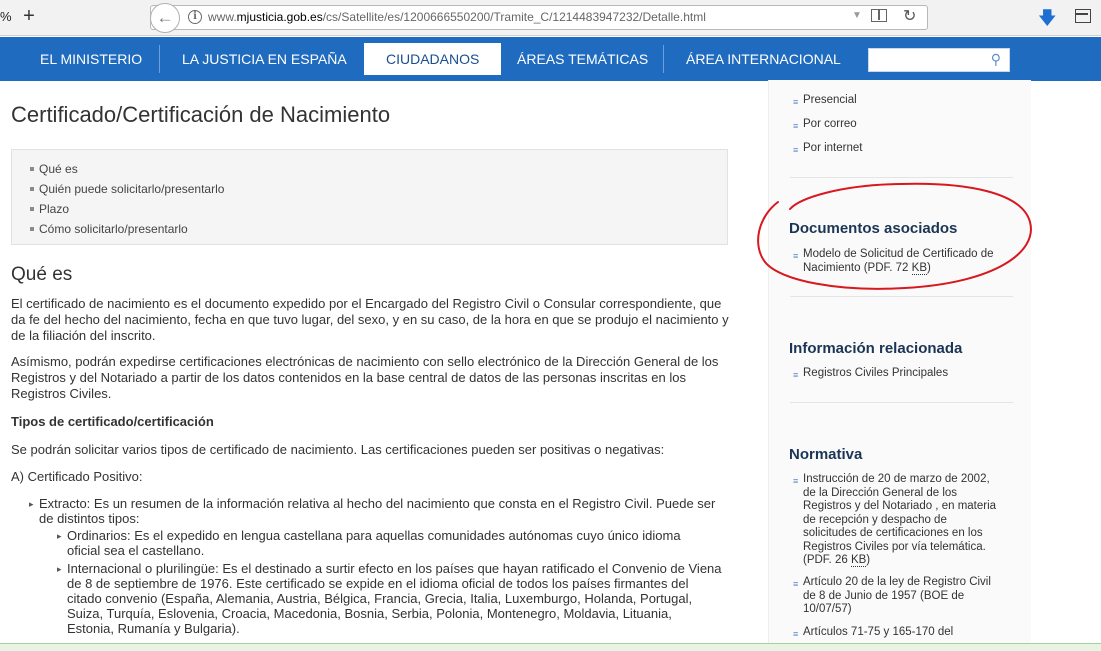  I want to click on link-registros-civiles: Registros Civiles Principales, so click(905, 374).